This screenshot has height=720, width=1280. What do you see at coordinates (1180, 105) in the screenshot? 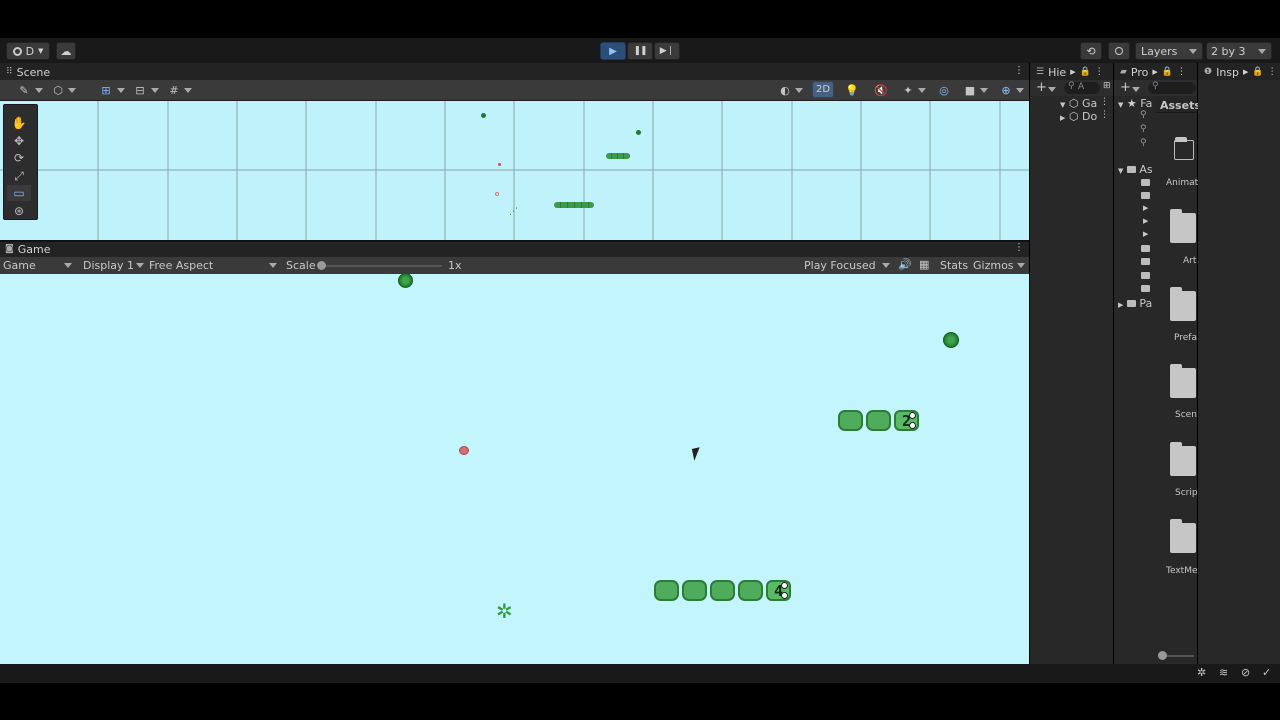
I see `project-breadcrumb: Assets` at bounding box center [1180, 105].